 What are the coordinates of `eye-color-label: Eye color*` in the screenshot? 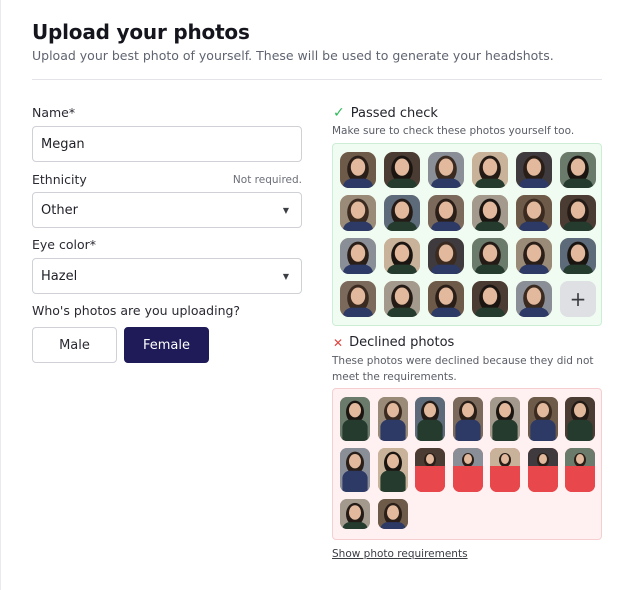 It's located at (64, 244).